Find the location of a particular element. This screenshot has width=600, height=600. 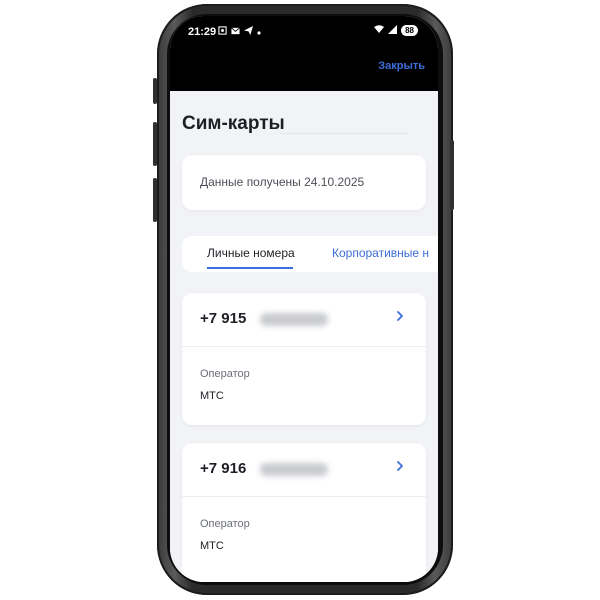

status-icons-right: 88 is located at coordinates (396, 30).